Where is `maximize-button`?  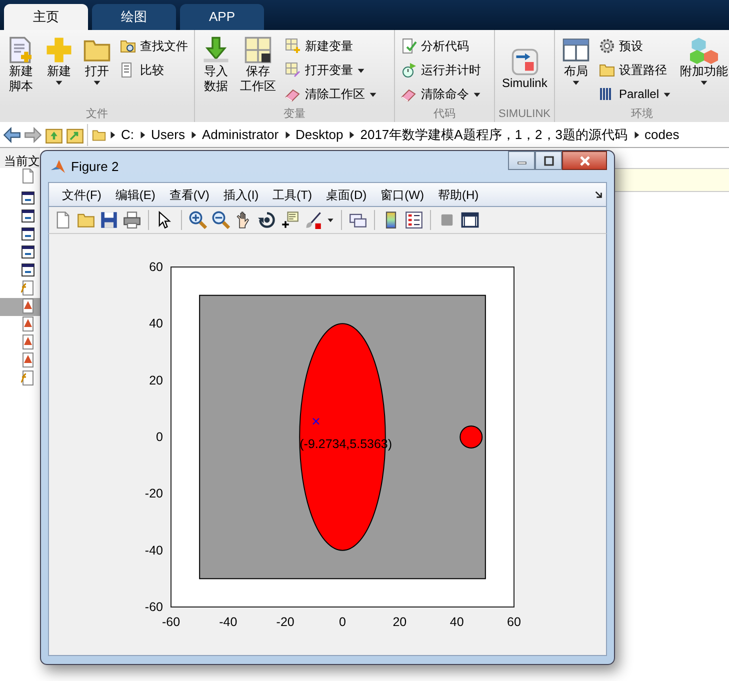
maximize-button is located at coordinates (548, 160).